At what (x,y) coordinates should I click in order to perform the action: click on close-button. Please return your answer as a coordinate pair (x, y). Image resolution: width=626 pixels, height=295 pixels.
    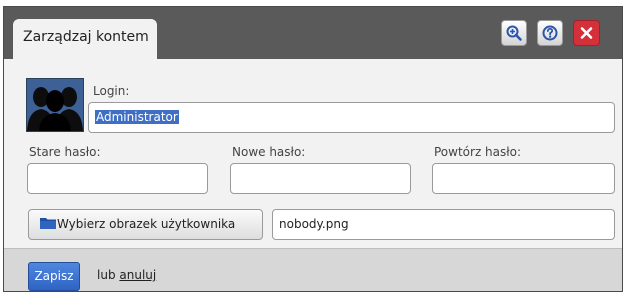
    Looking at the image, I should click on (586, 33).